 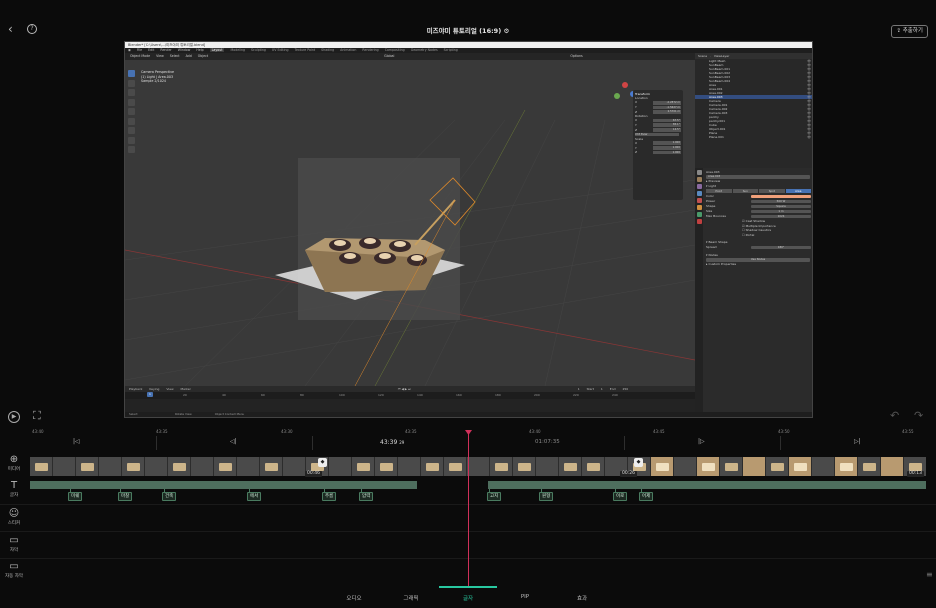 What do you see at coordinates (468, 598) in the screenshot?
I see `tab-text: 글자` at bounding box center [468, 598].